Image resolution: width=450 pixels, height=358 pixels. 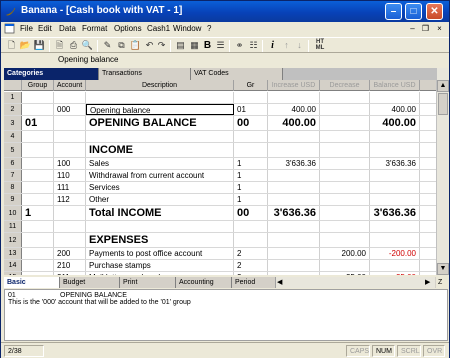 What do you see at coordinates (160, 253) in the screenshot?
I see `cell-description: Payments to post office account` at bounding box center [160, 253].